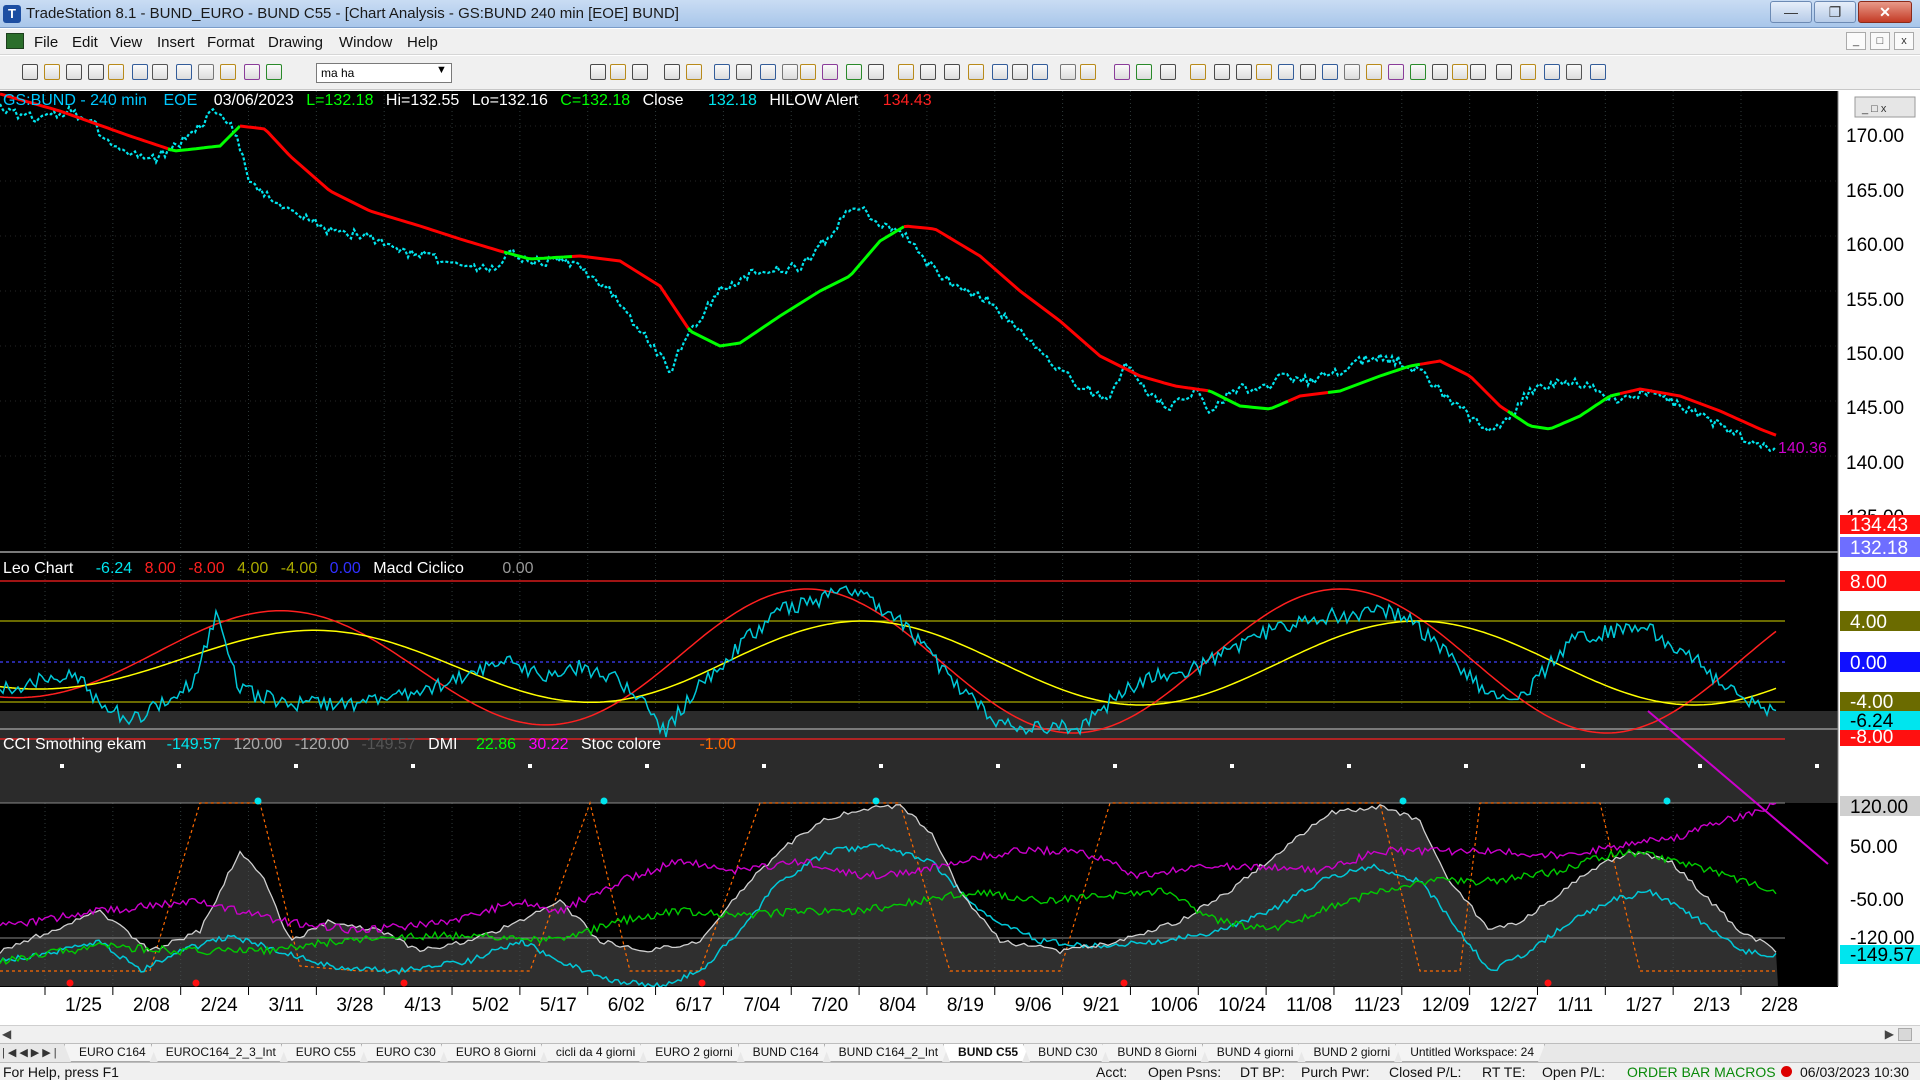  Describe the element at coordinates (1889, 1034) in the screenshot. I see `scroll-right-icon: ▶` at that location.